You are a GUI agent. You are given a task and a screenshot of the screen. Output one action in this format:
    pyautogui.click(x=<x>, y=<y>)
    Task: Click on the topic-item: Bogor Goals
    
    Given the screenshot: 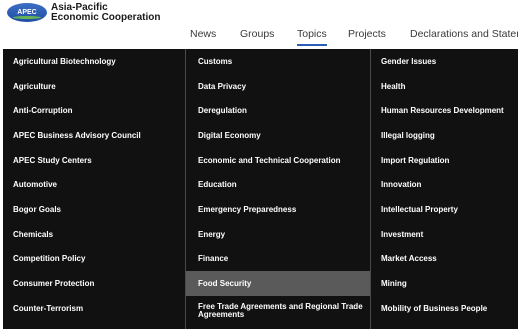 What is the action you would take?
    pyautogui.click(x=93, y=209)
    